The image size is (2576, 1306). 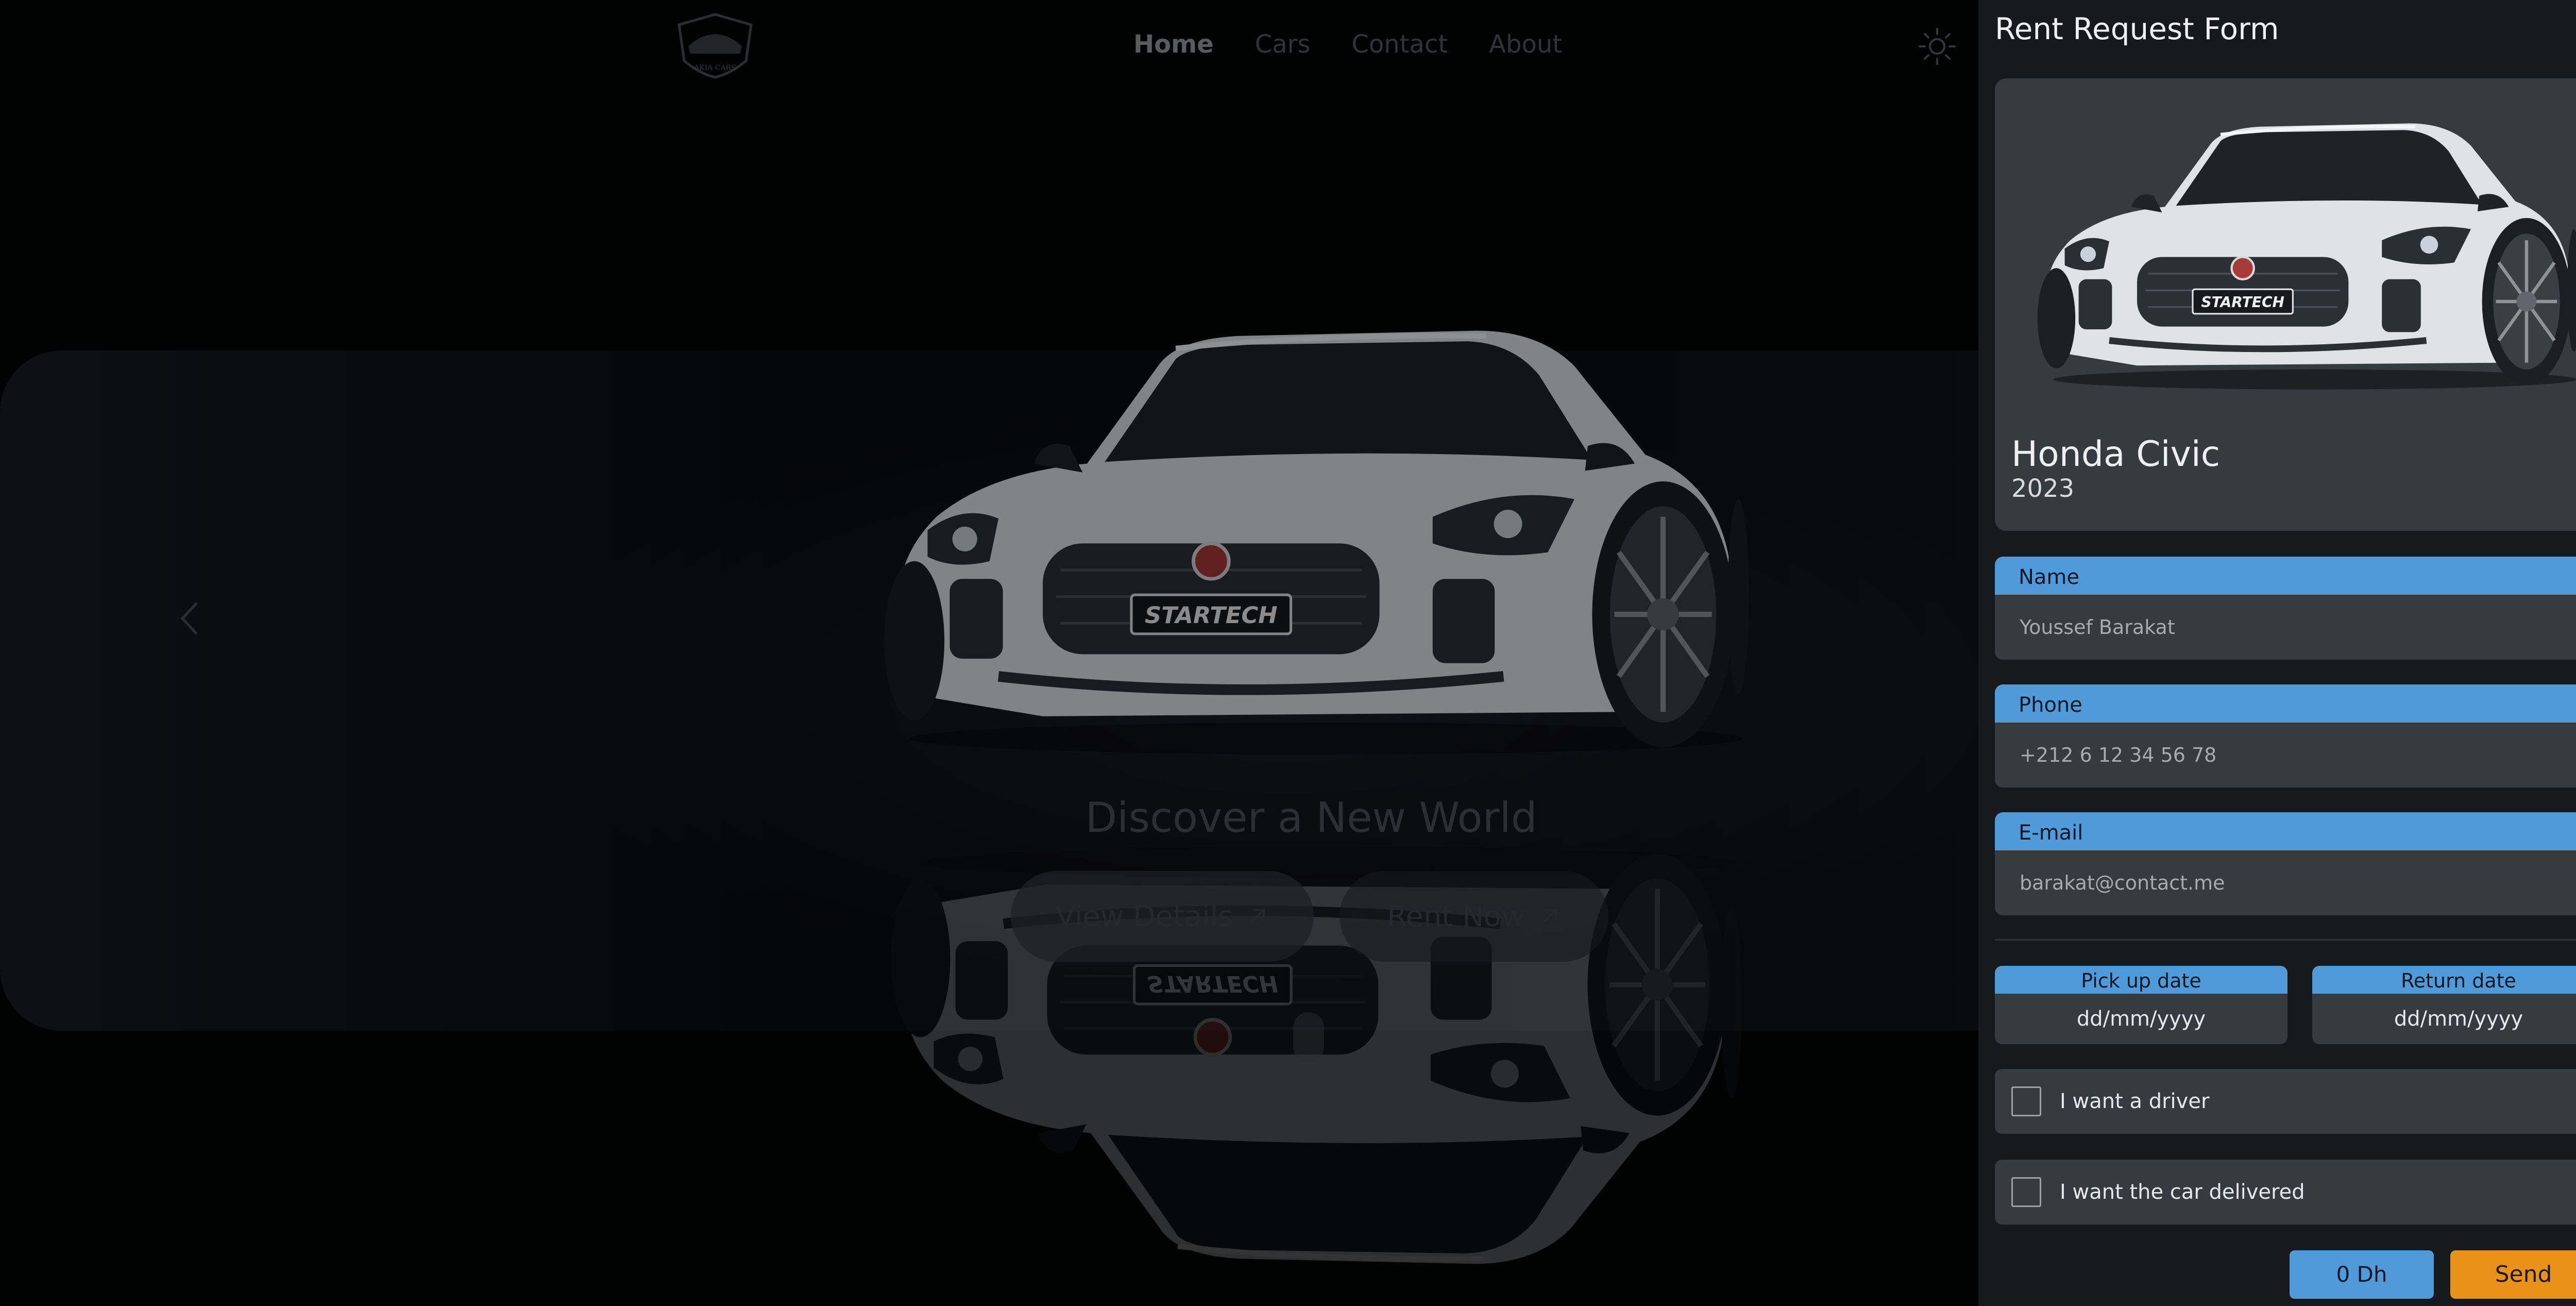 I want to click on panel-title: Rent Request Form, so click(x=2137, y=28).